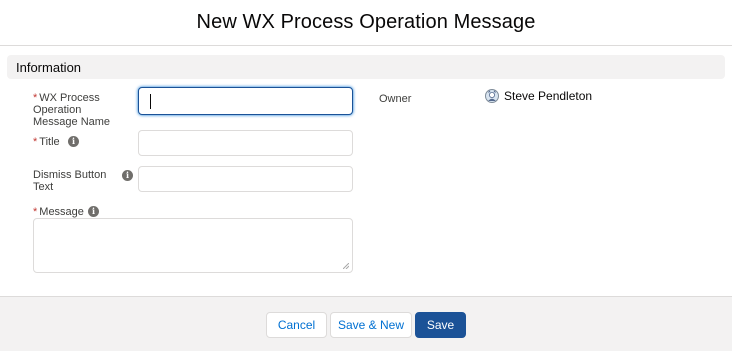 This screenshot has height=351, width=732. I want to click on title-field-label: * Title, so click(46, 142).